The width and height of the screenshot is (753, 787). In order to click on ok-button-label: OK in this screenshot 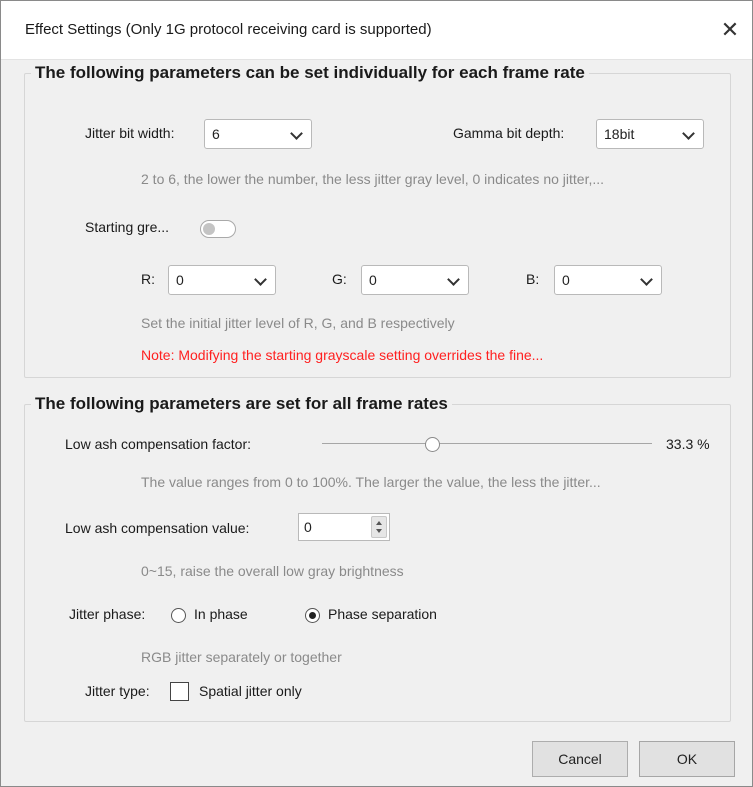, I will do `click(687, 759)`.